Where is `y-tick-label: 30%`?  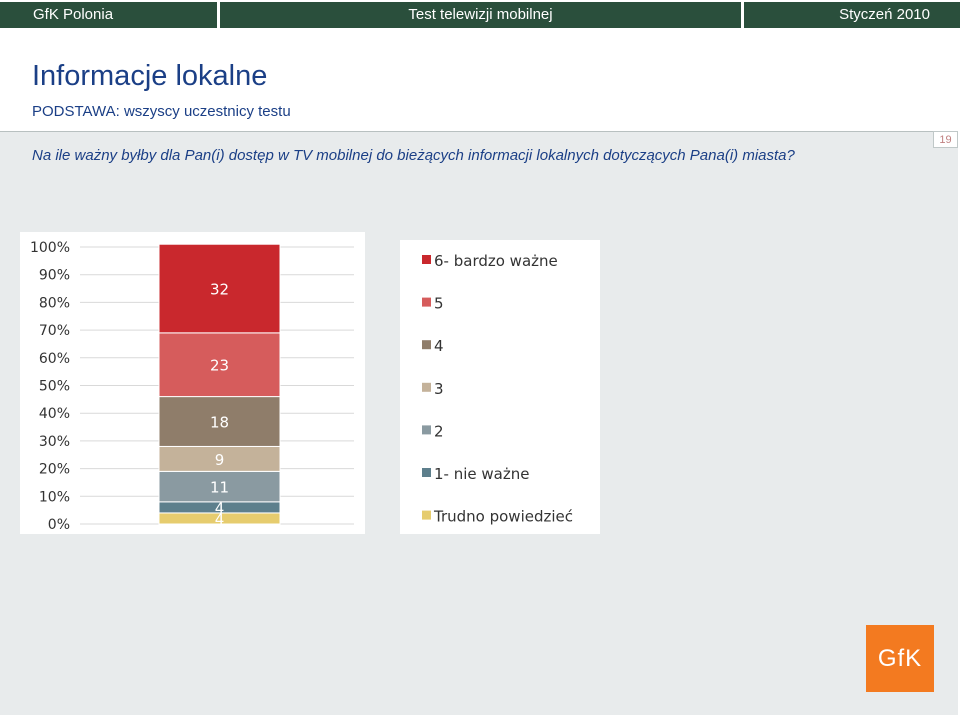
y-tick-label: 30% is located at coordinates (54, 442).